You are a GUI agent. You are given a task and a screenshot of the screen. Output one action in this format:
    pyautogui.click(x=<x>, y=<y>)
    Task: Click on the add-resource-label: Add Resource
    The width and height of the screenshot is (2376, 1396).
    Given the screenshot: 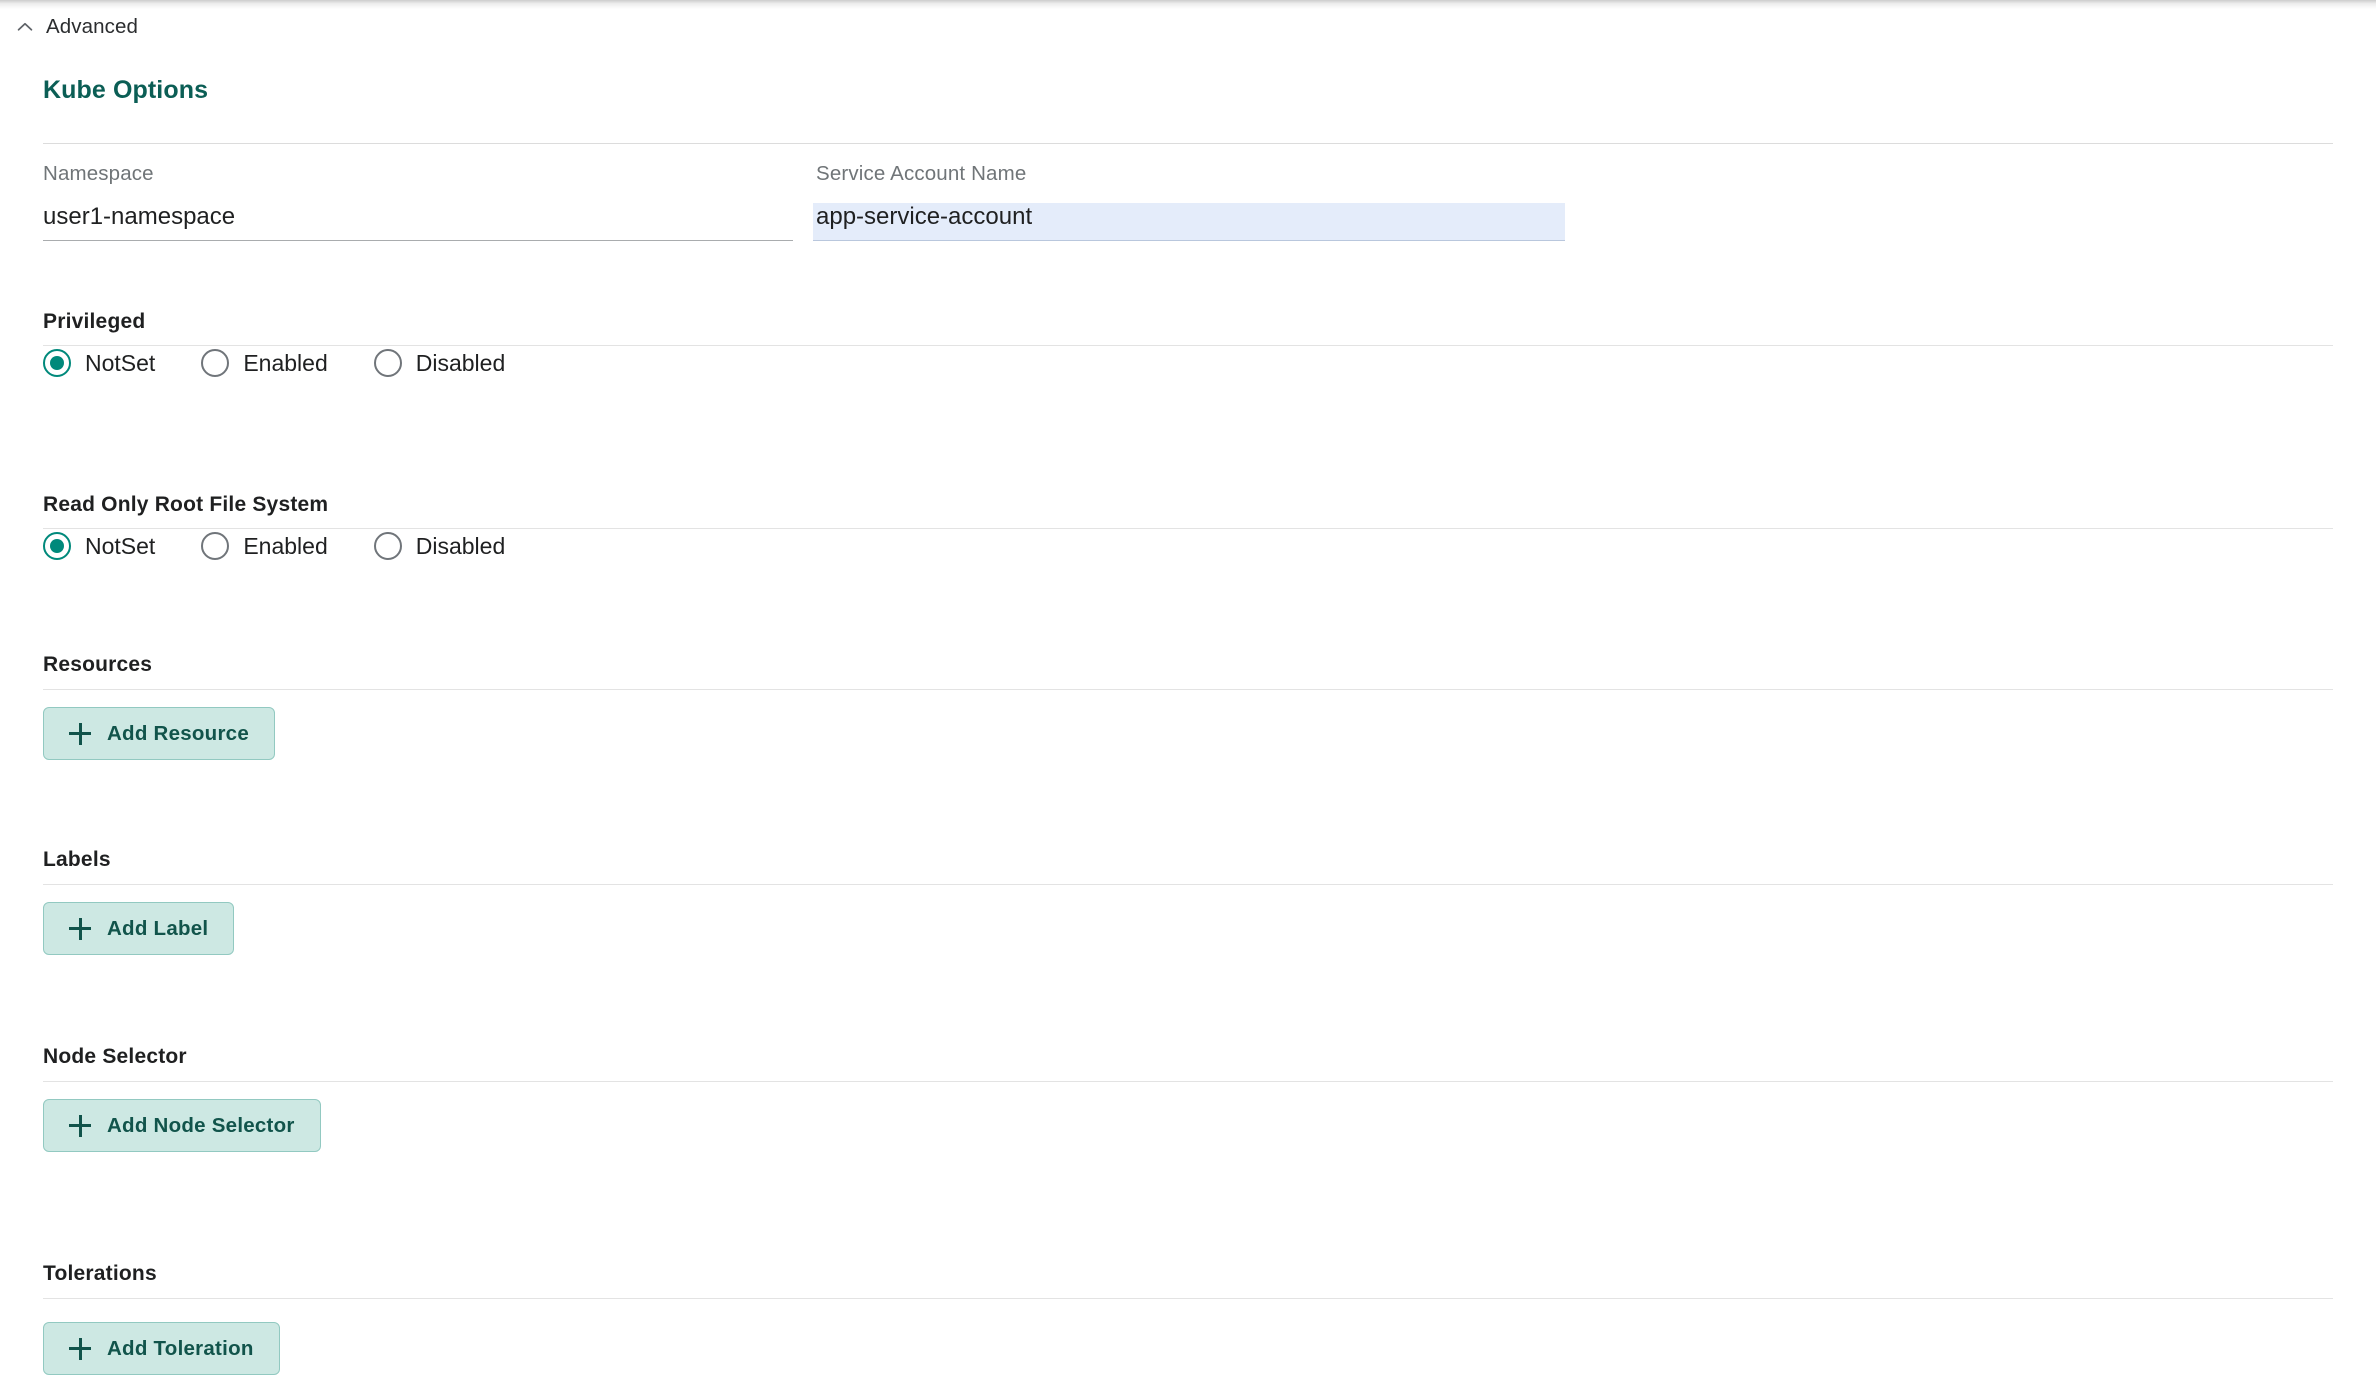 What is the action you would take?
    pyautogui.click(x=178, y=733)
    